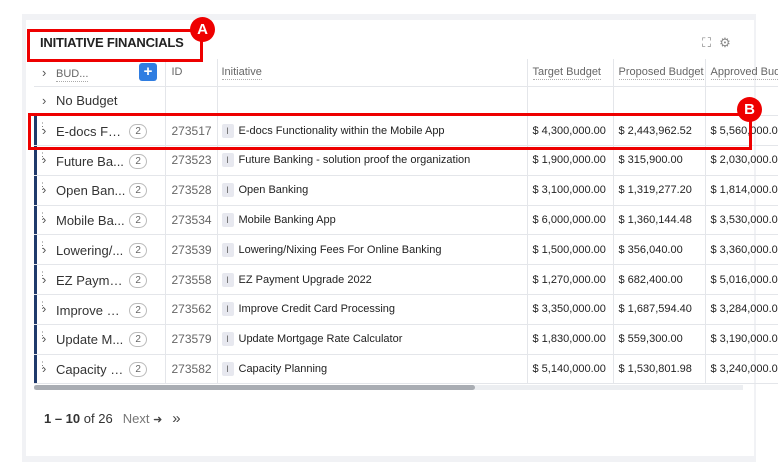 This screenshot has width=778, height=471. What do you see at coordinates (372, 369) in the screenshot?
I see `initiative-cell: I Capacity Planning` at bounding box center [372, 369].